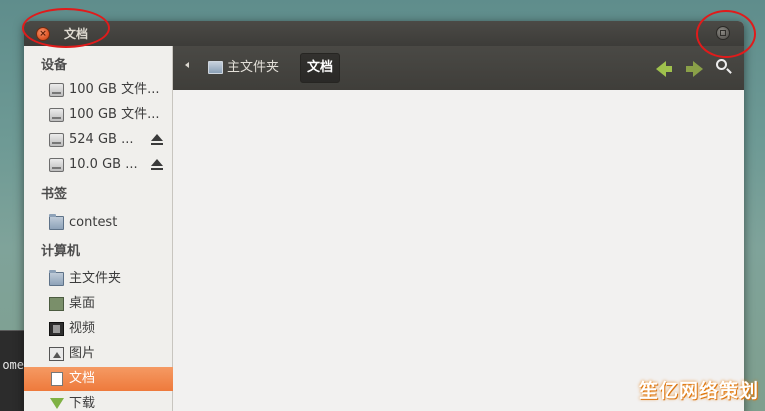 Image resolution: width=765 pixels, height=411 pixels. What do you see at coordinates (98, 401) in the screenshot?
I see `sidebar-item-downloads: 下载` at bounding box center [98, 401].